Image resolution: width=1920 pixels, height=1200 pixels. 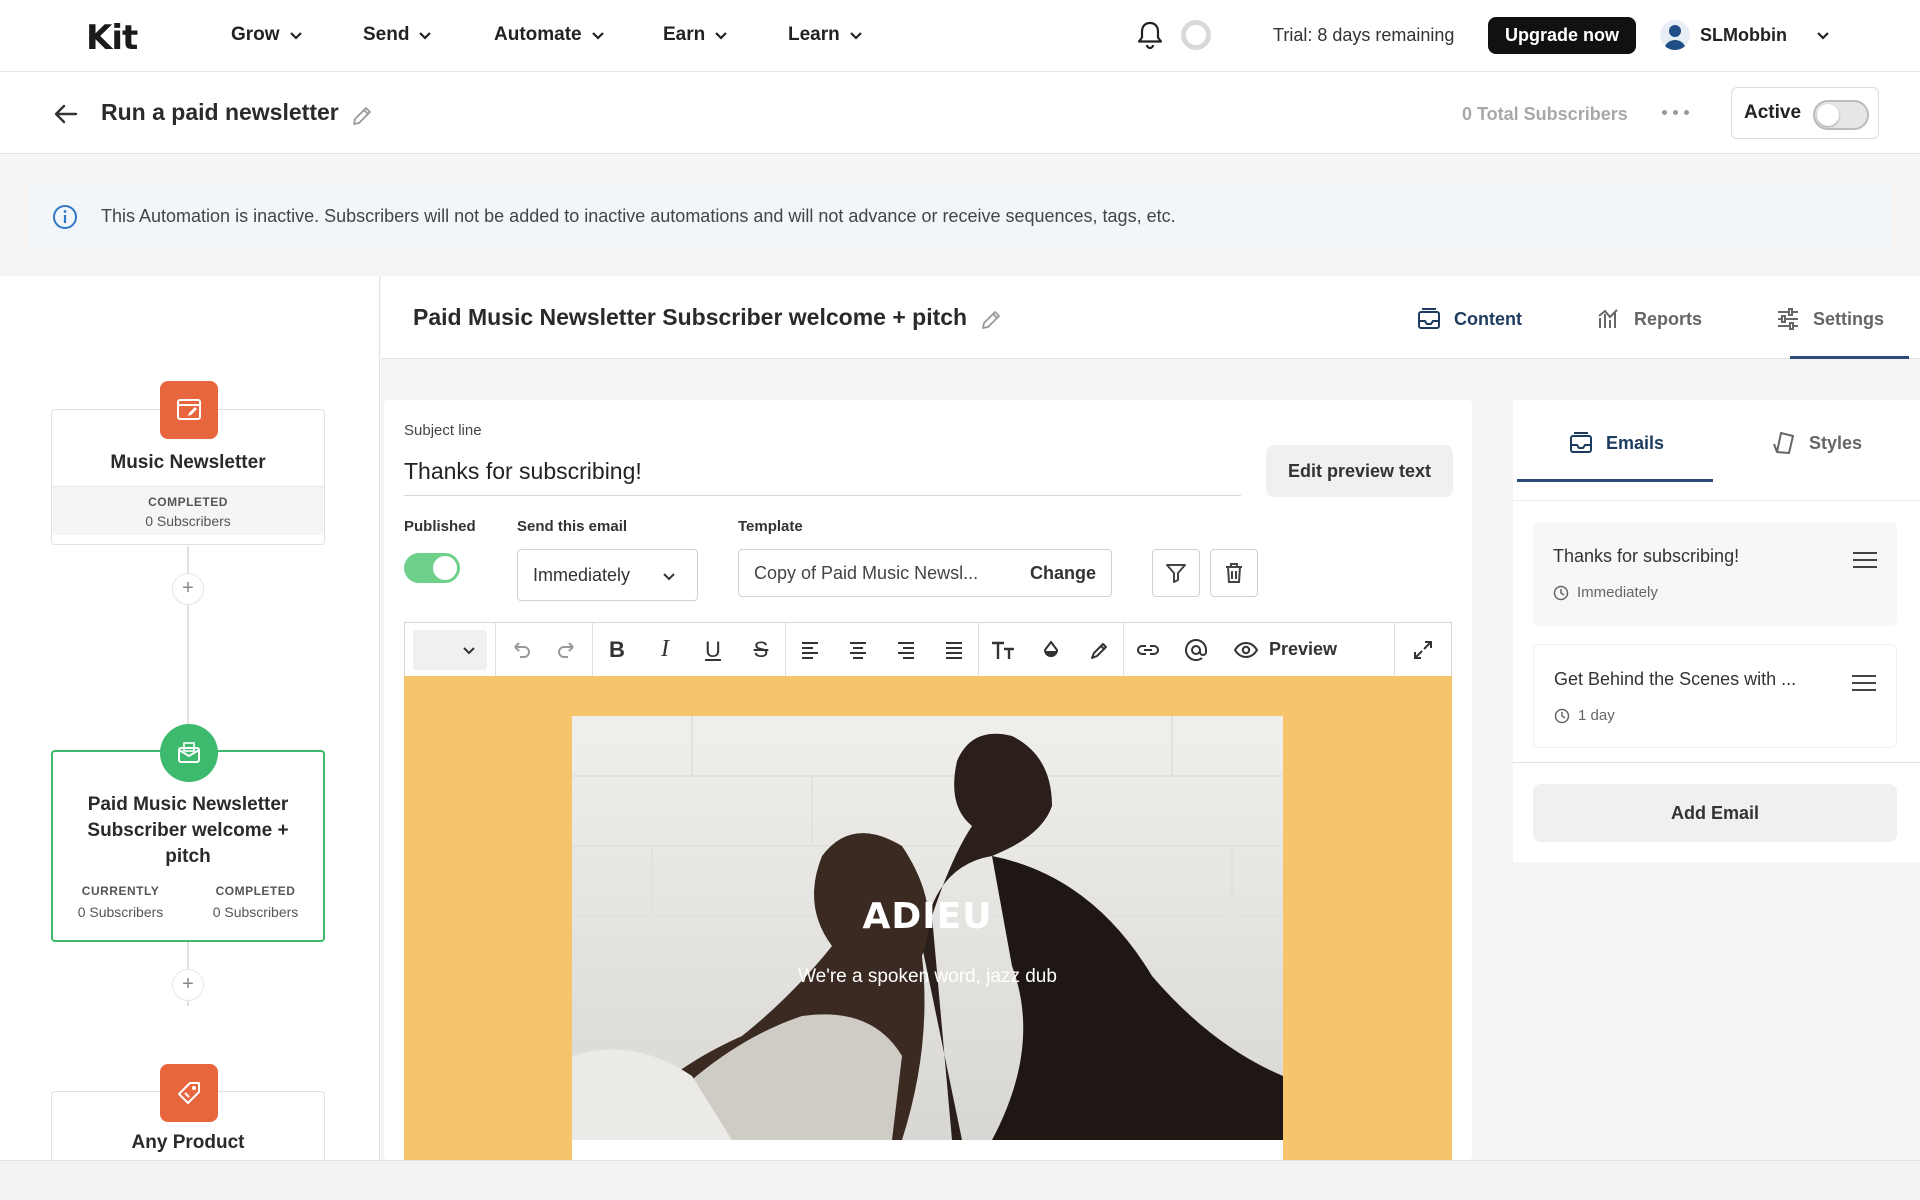 I want to click on align-center-icon, so click(x=858, y=650).